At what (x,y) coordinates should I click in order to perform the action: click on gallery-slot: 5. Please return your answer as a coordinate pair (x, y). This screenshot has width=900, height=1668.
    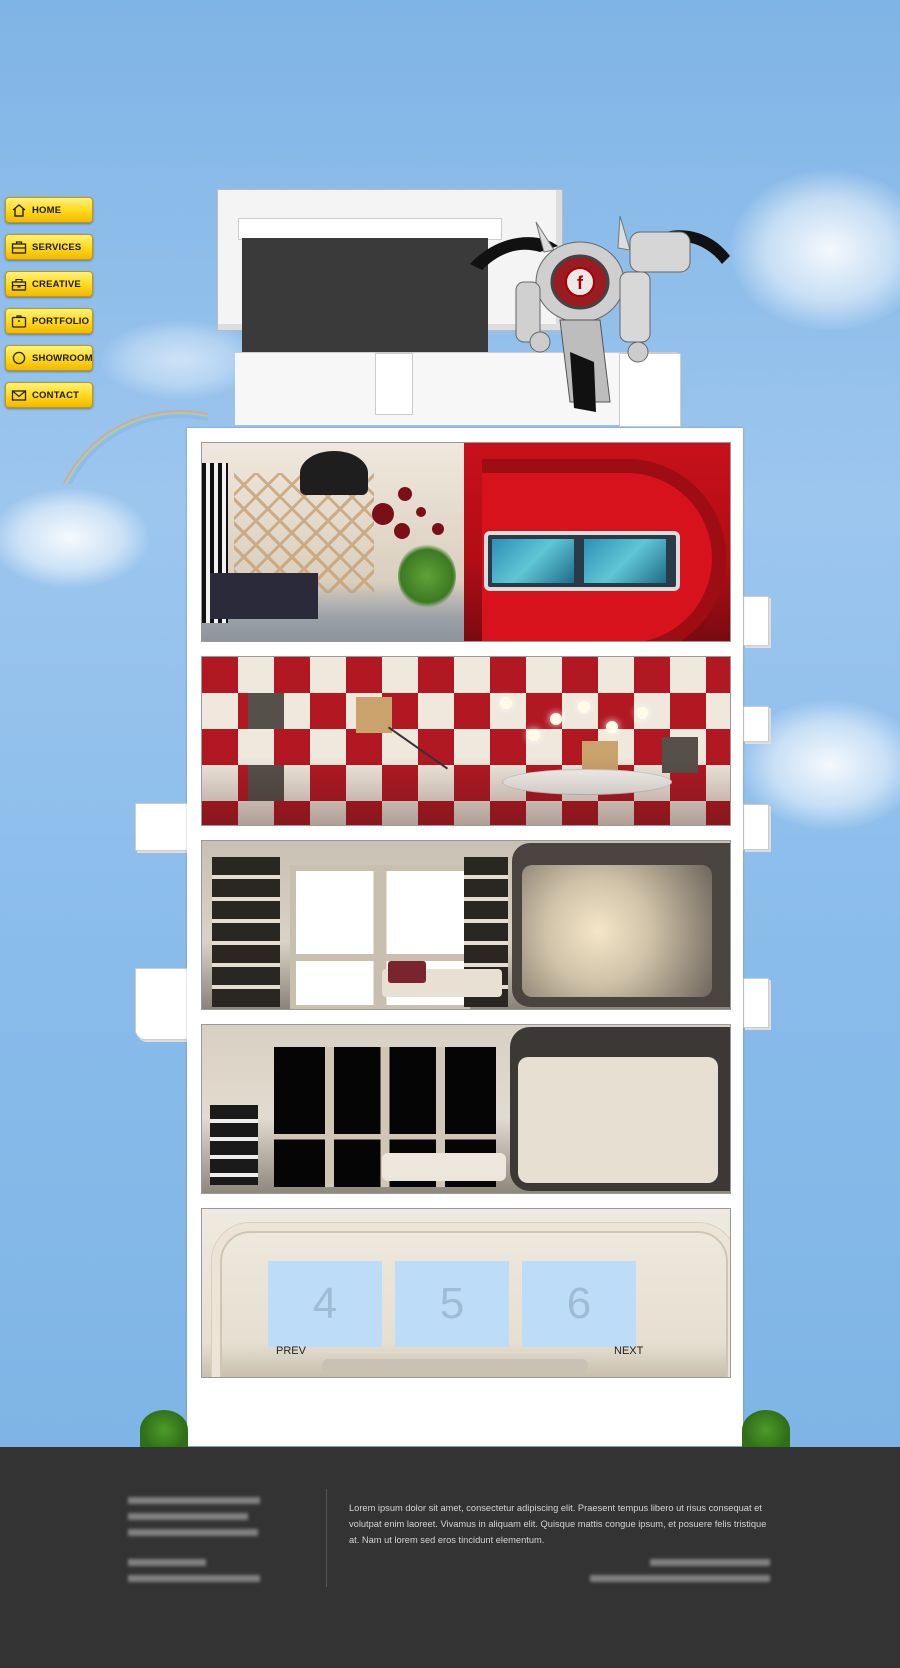
    Looking at the image, I should click on (452, 1304).